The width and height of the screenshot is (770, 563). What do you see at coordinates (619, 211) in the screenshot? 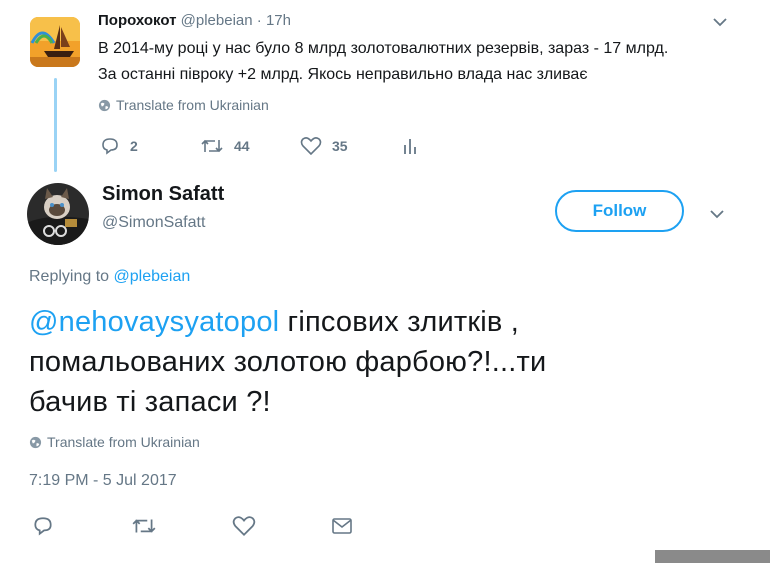
I see `follow-button: Follow` at bounding box center [619, 211].